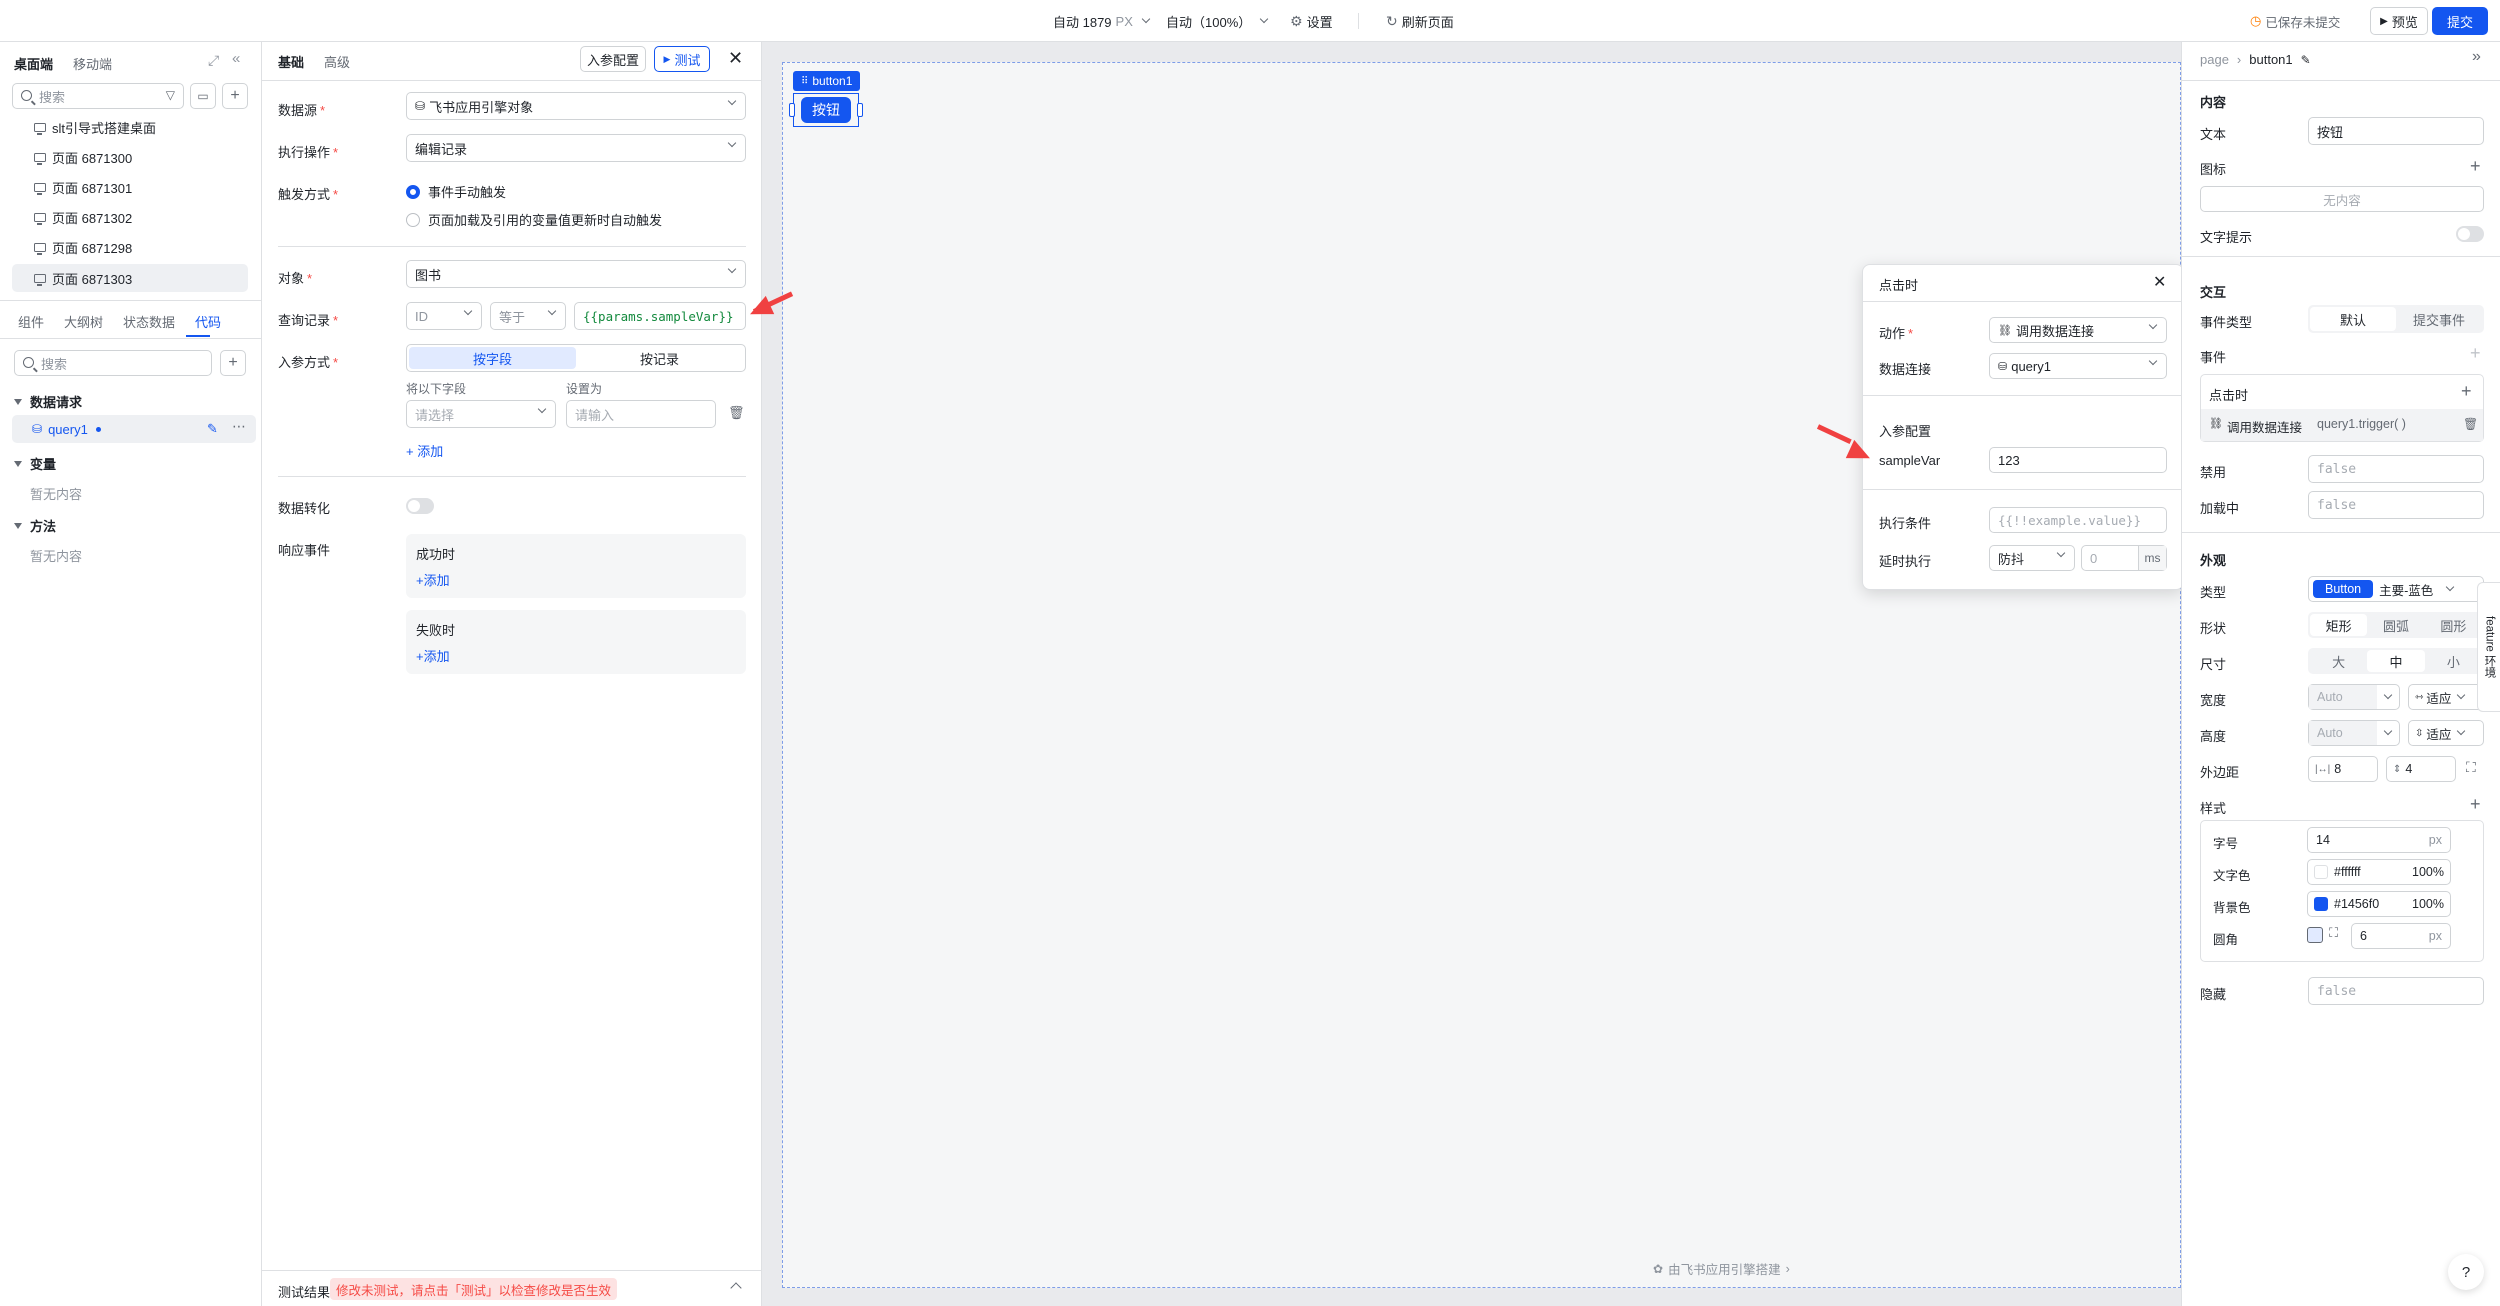 This screenshot has height=1306, width=2500. I want to click on shape-round: 圆弧, so click(2395, 625).